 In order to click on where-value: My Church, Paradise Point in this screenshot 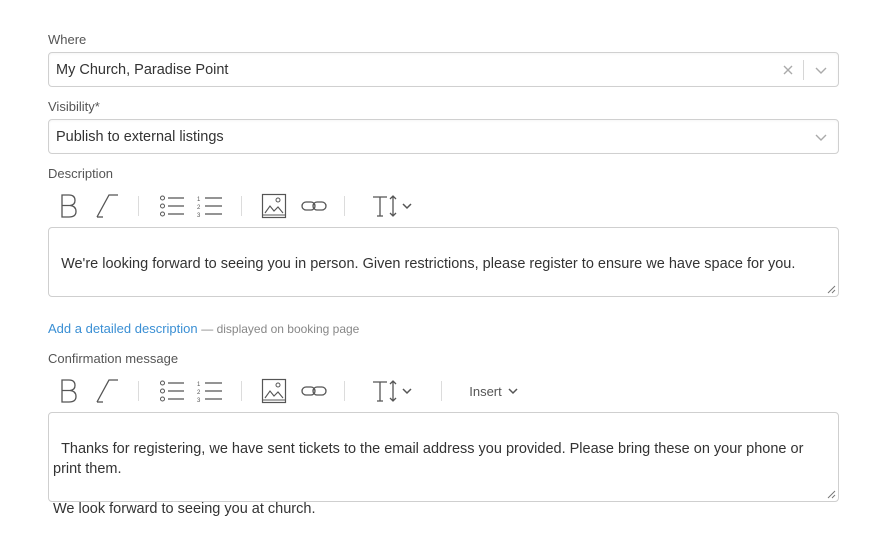, I will do `click(142, 70)`.